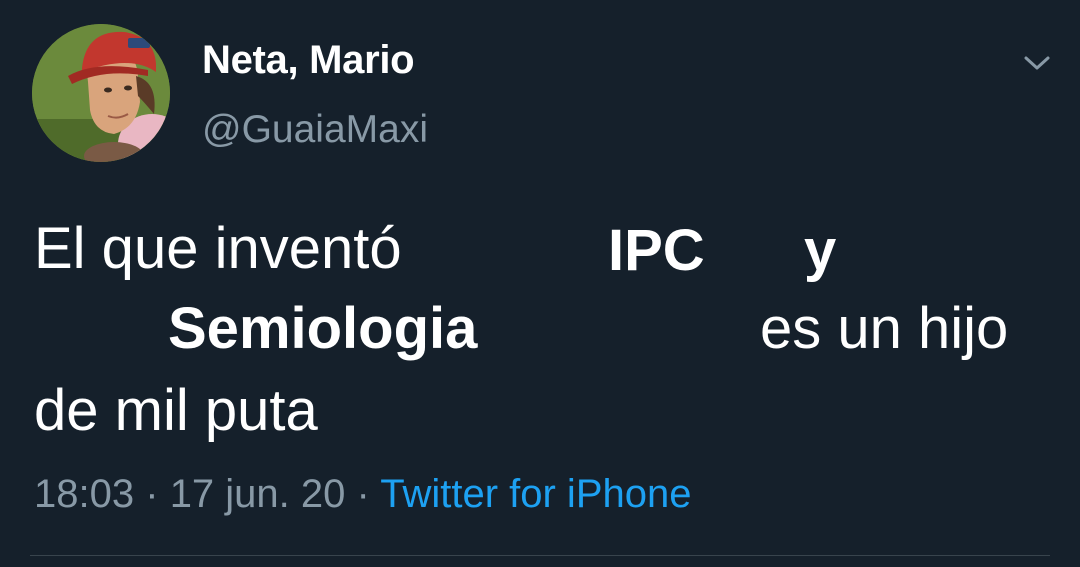 This screenshot has height=567, width=1080. What do you see at coordinates (884, 328) in the screenshot?
I see `tweet-text-segment: es un hijo` at bounding box center [884, 328].